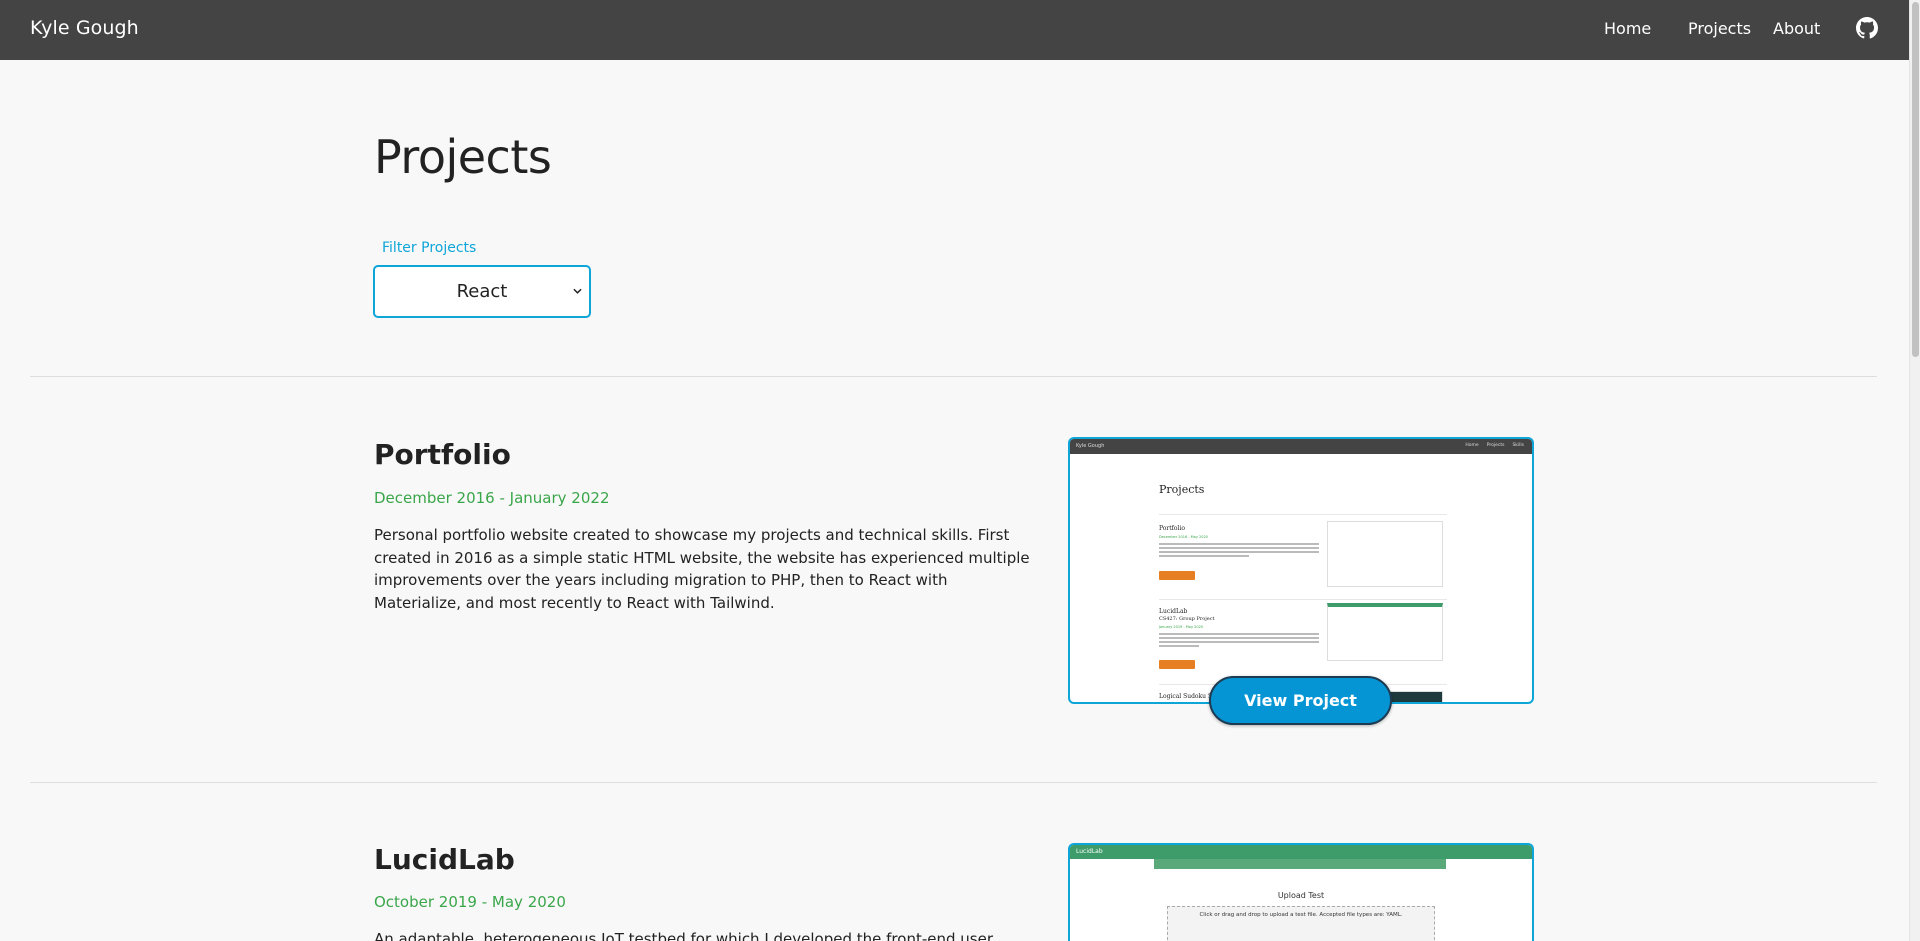  I want to click on nav-link-about: About, so click(1796, 28).